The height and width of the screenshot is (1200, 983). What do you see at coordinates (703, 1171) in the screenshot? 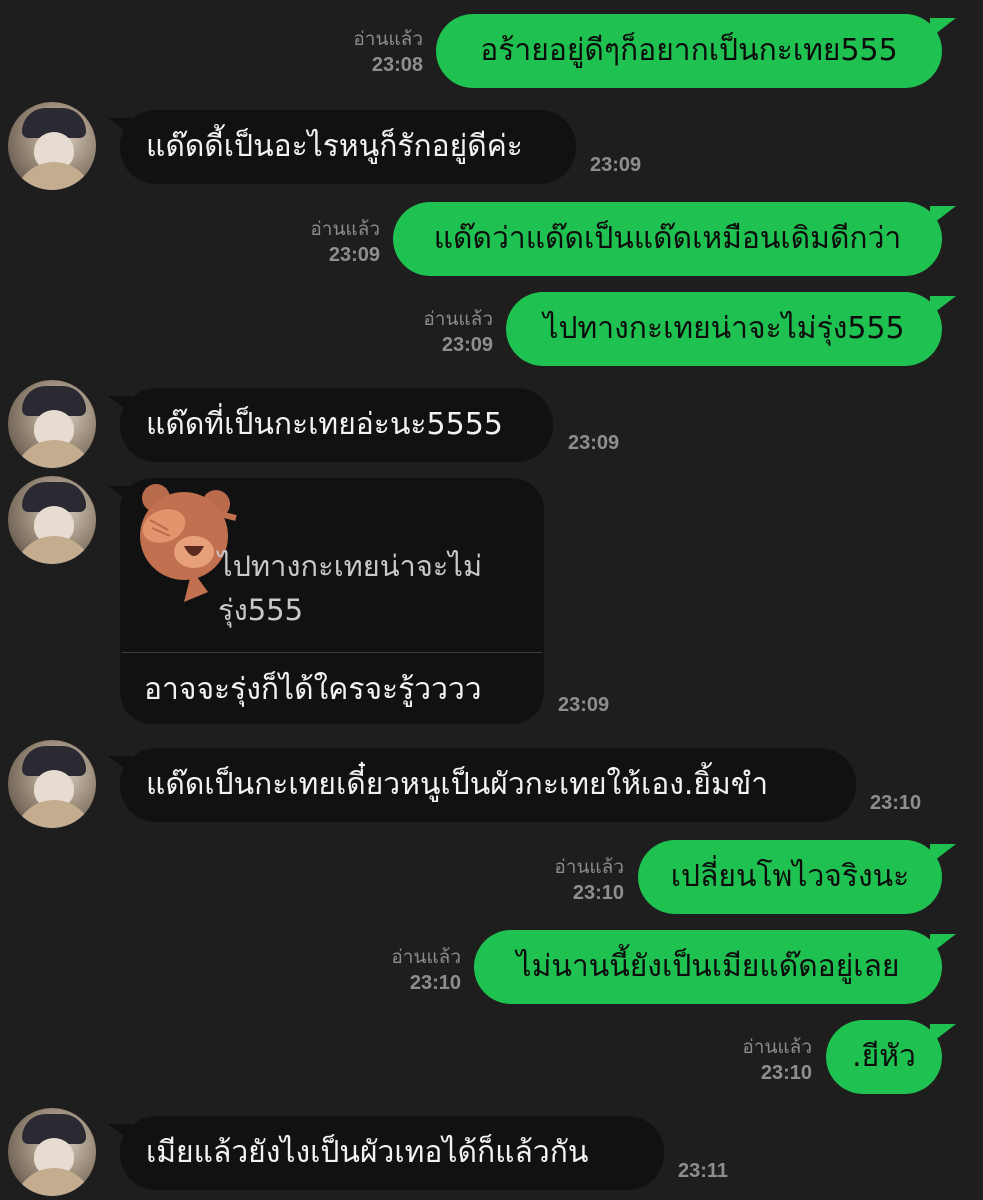
I see `message-time: 23:11` at bounding box center [703, 1171].